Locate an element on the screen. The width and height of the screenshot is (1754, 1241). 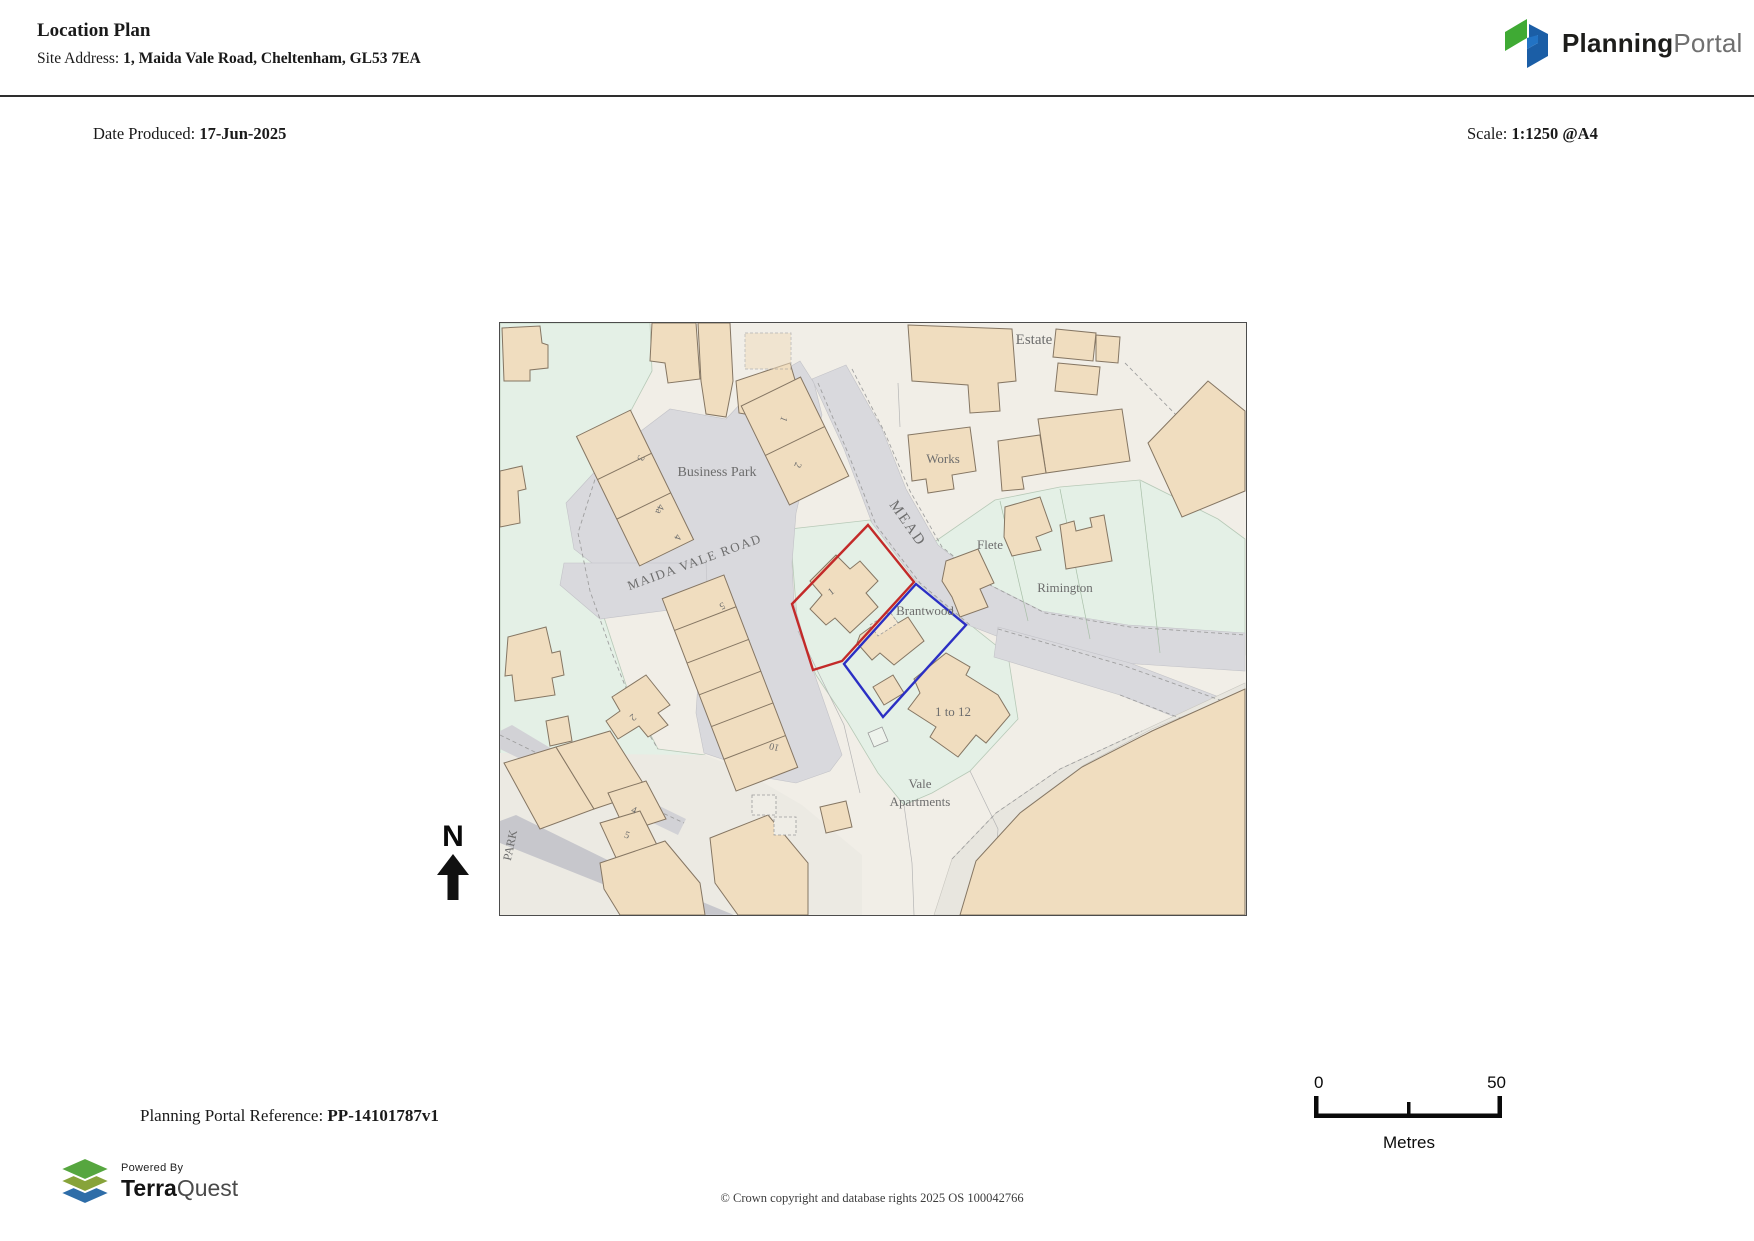
brand-bold: Planning is located at coordinates (1618, 42).